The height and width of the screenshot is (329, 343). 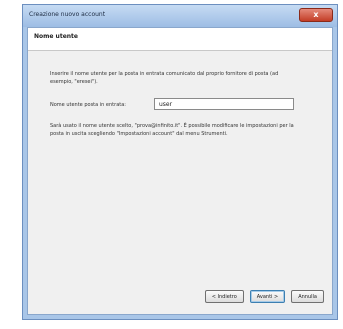 What do you see at coordinates (267, 296) in the screenshot?
I see `next-button: Avanti >` at bounding box center [267, 296].